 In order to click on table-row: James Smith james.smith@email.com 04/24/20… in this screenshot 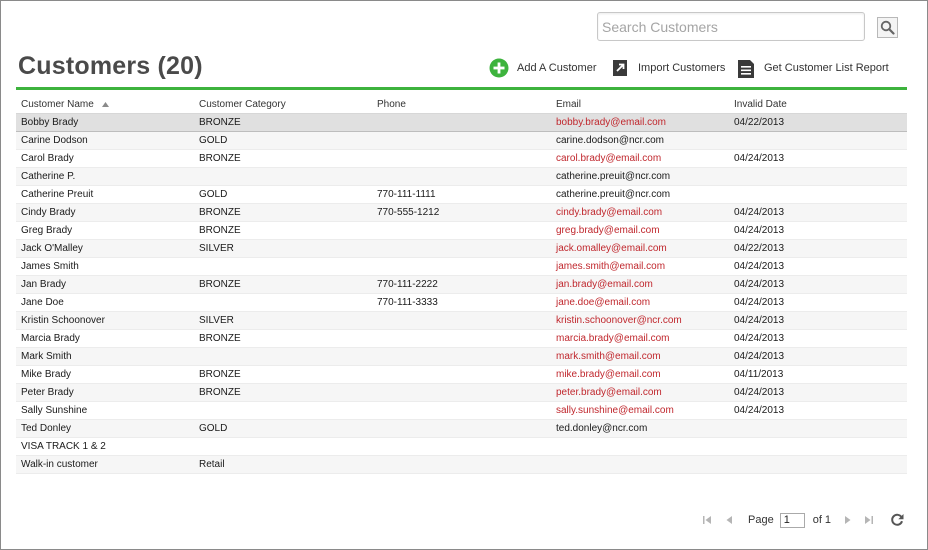, I will do `click(461, 266)`.